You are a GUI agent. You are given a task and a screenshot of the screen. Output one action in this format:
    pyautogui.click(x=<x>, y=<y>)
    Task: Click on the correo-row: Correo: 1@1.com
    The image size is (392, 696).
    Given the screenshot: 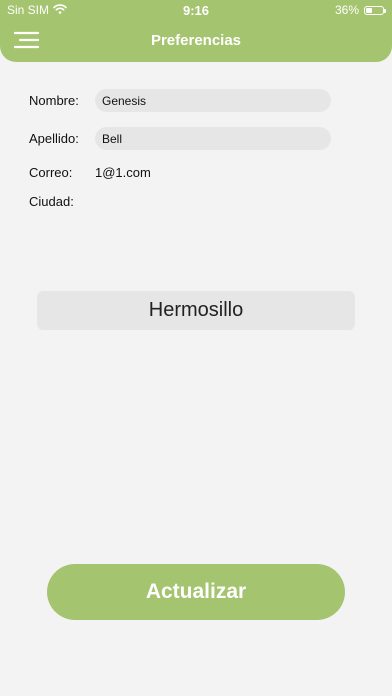 What is the action you would take?
    pyautogui.click(x=90, y=172)
    